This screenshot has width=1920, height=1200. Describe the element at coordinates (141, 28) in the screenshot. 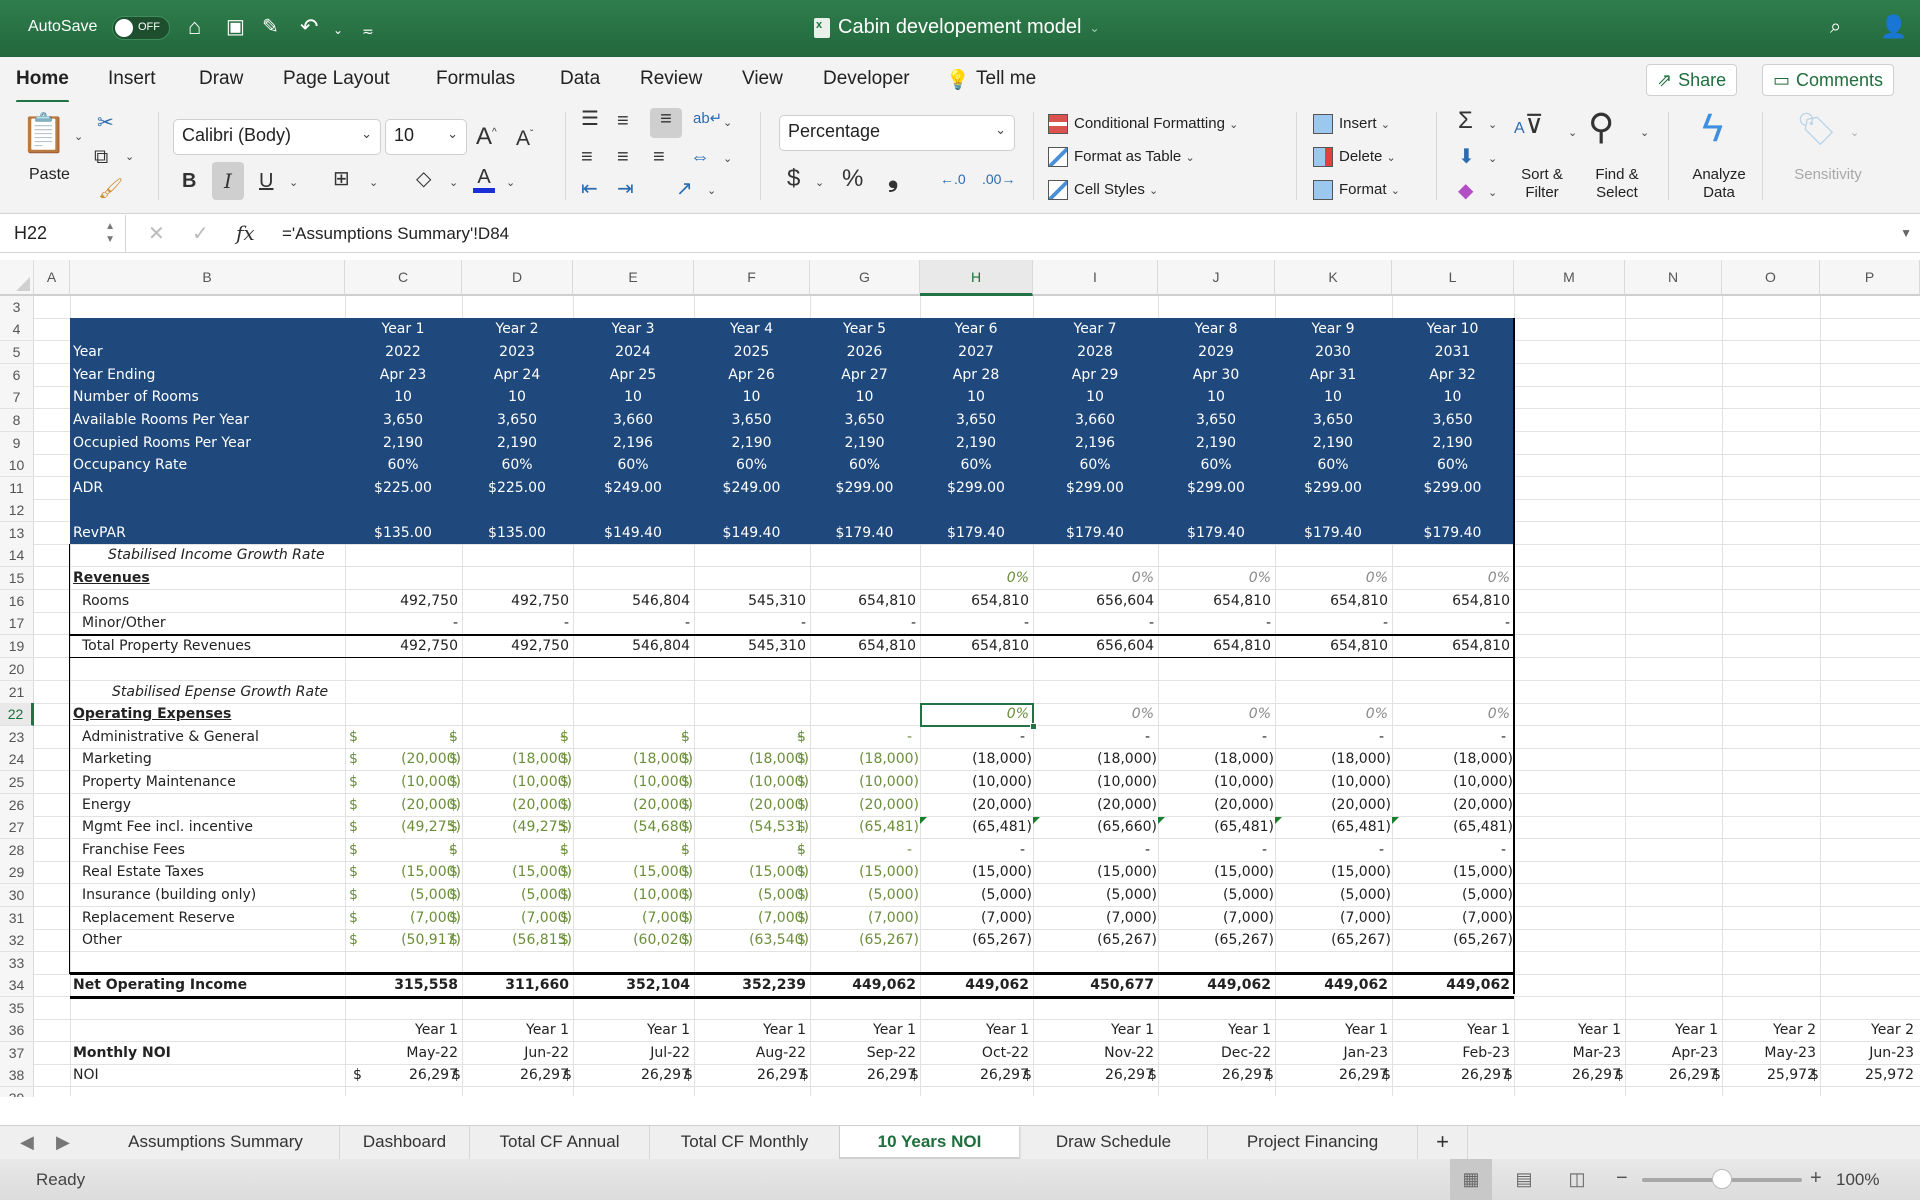

I see `autosave-toggle: OFF` at that location.